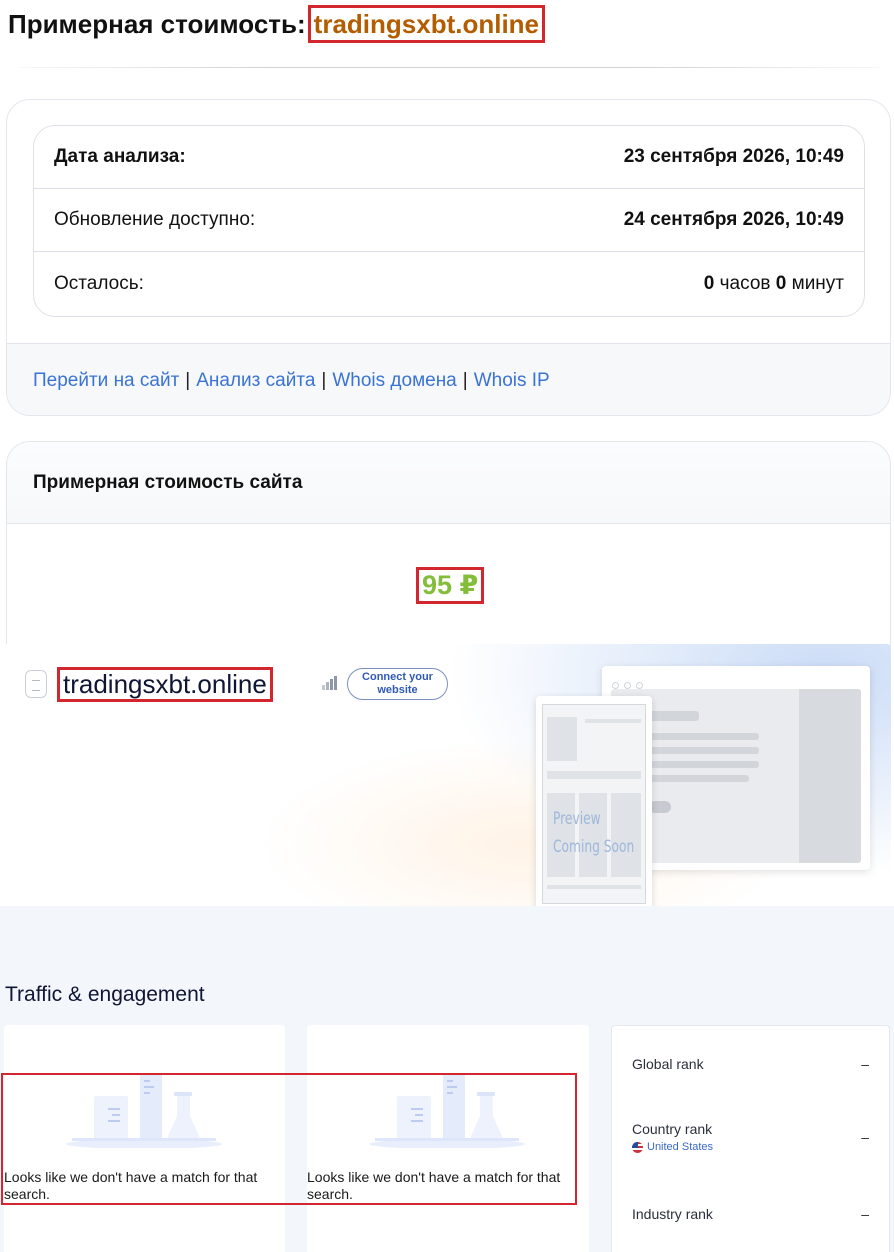 The image size is (894, 1252). What do you see at coordinates (733, 156) in the screenshot?
I see `analysis-date-value: 23 сентября 2026, 10:49` at bounding box center [733, 156].